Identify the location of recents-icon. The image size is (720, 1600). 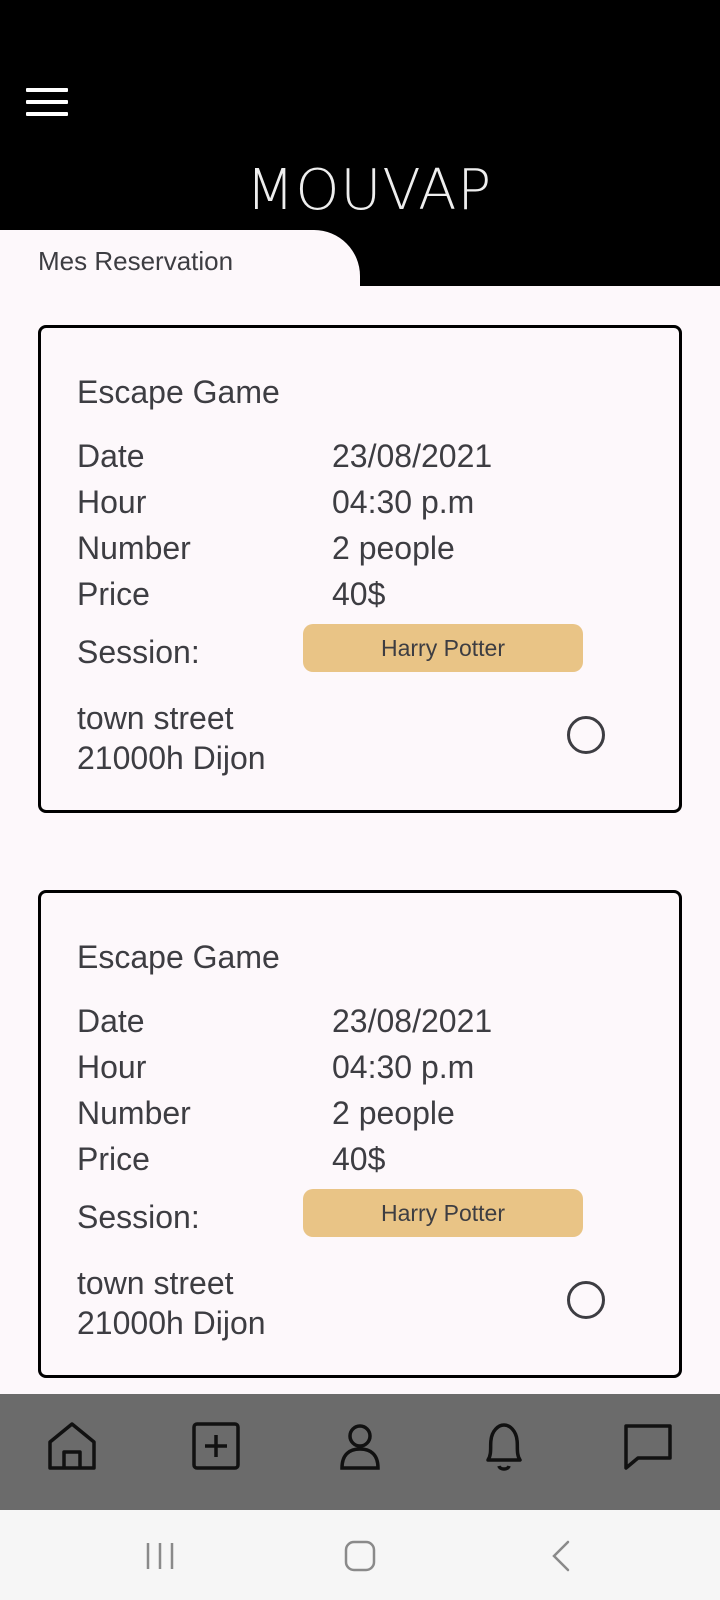
(160, 1556).